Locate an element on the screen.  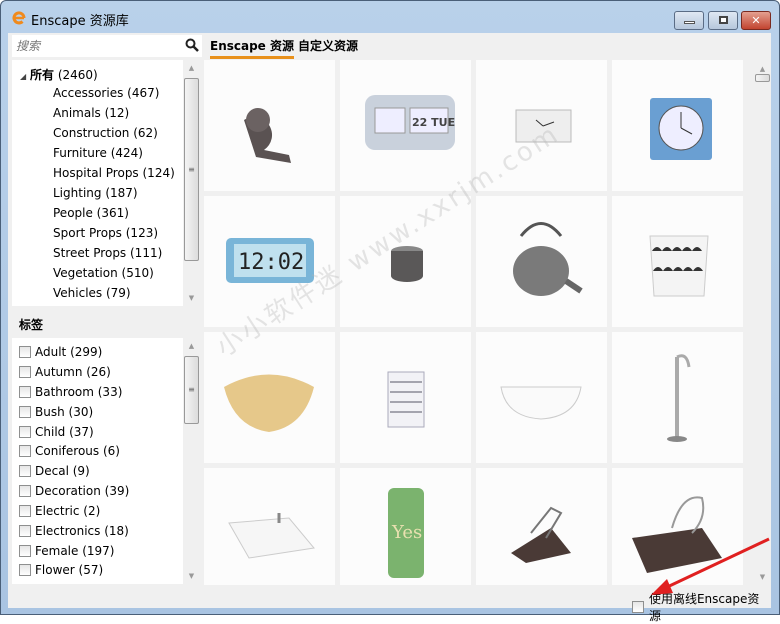
category-item: Accessories (467) is located at coordinates (106, 93).